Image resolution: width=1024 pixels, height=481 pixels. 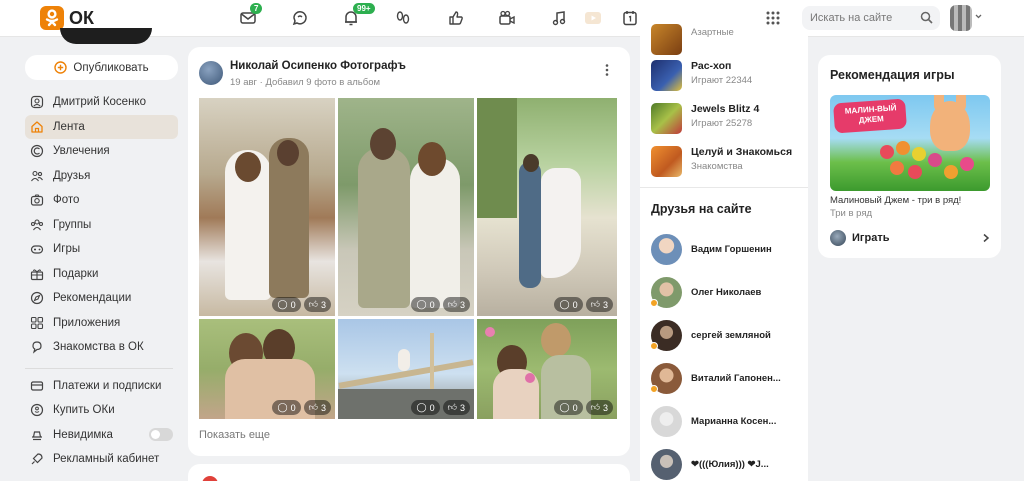 I want to click on chevron-down-icon, so click(x=978, y=16).